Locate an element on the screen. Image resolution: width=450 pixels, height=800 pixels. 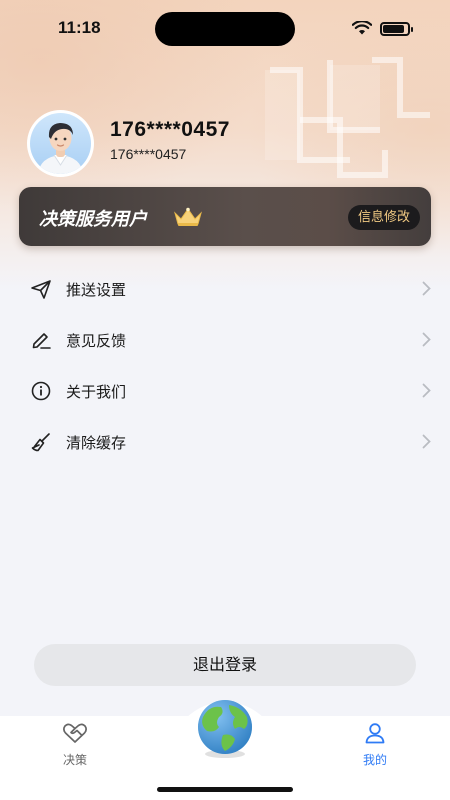
broom-icon is located at coordinates (40, 442).